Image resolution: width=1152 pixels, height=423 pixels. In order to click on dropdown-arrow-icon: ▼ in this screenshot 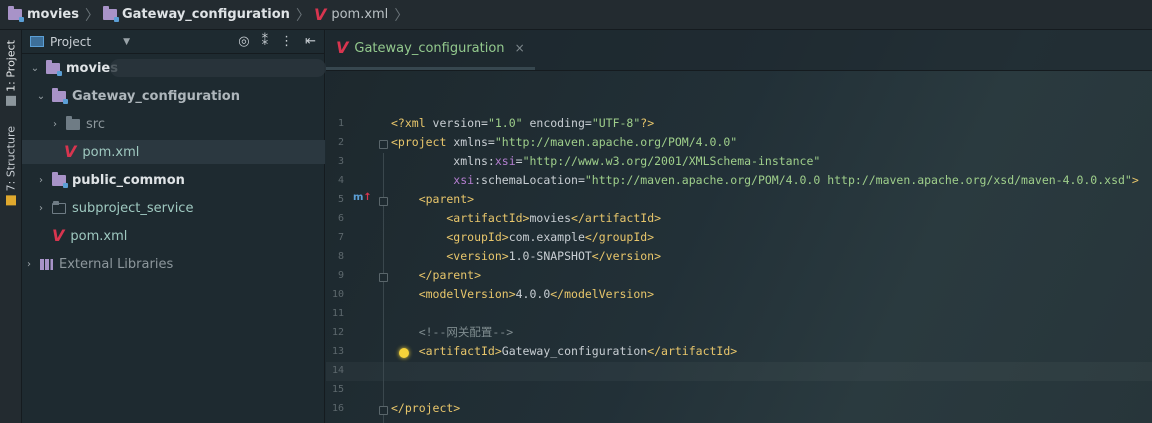, I will do `click(126, 42)`.